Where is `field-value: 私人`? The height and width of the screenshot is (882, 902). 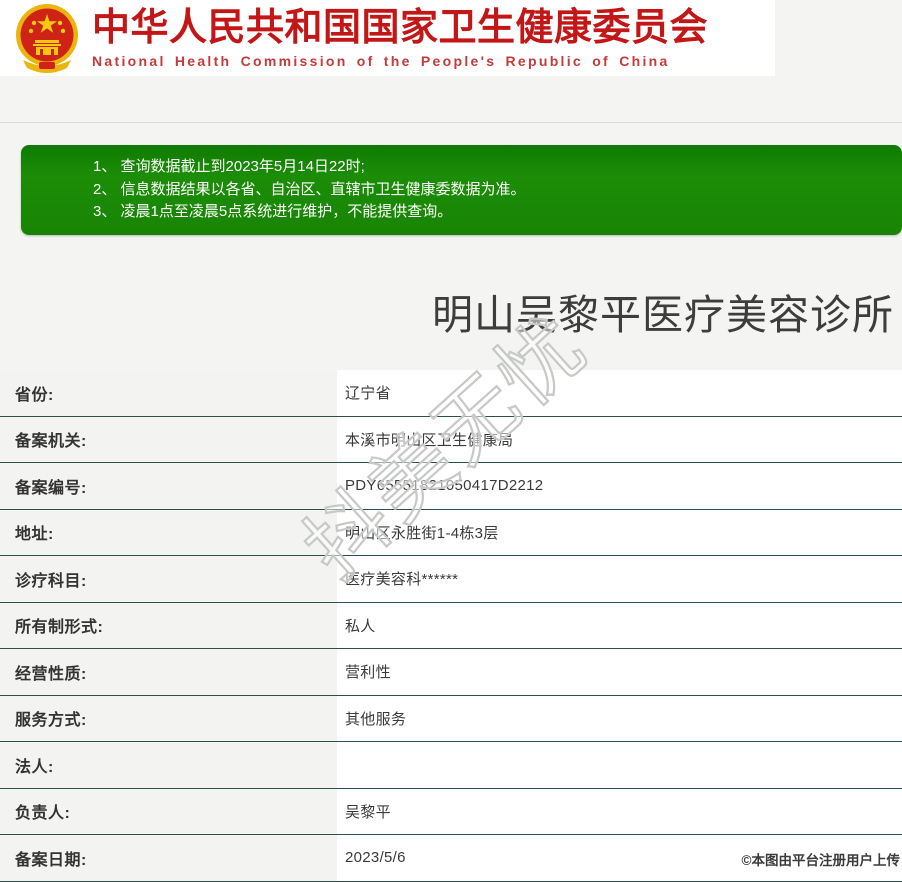 field-value: 私人 is located at coordinates (619, 625).